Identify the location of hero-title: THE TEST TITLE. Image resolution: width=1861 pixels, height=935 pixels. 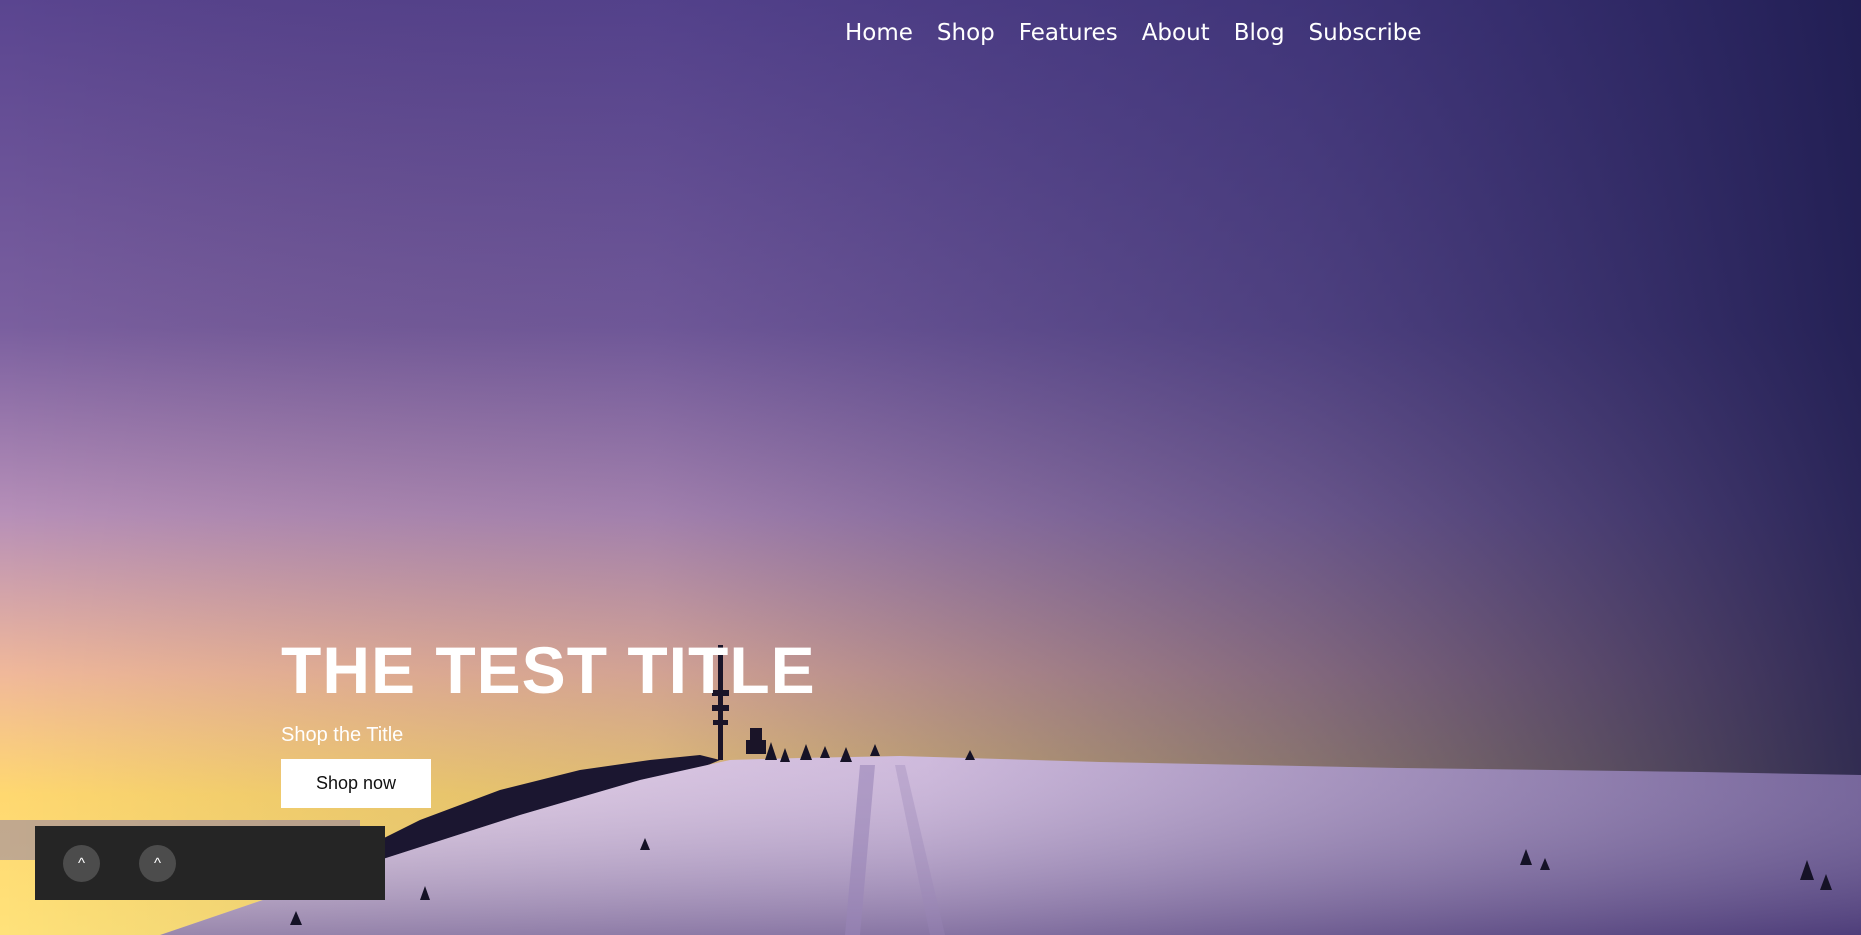
(548, 670).